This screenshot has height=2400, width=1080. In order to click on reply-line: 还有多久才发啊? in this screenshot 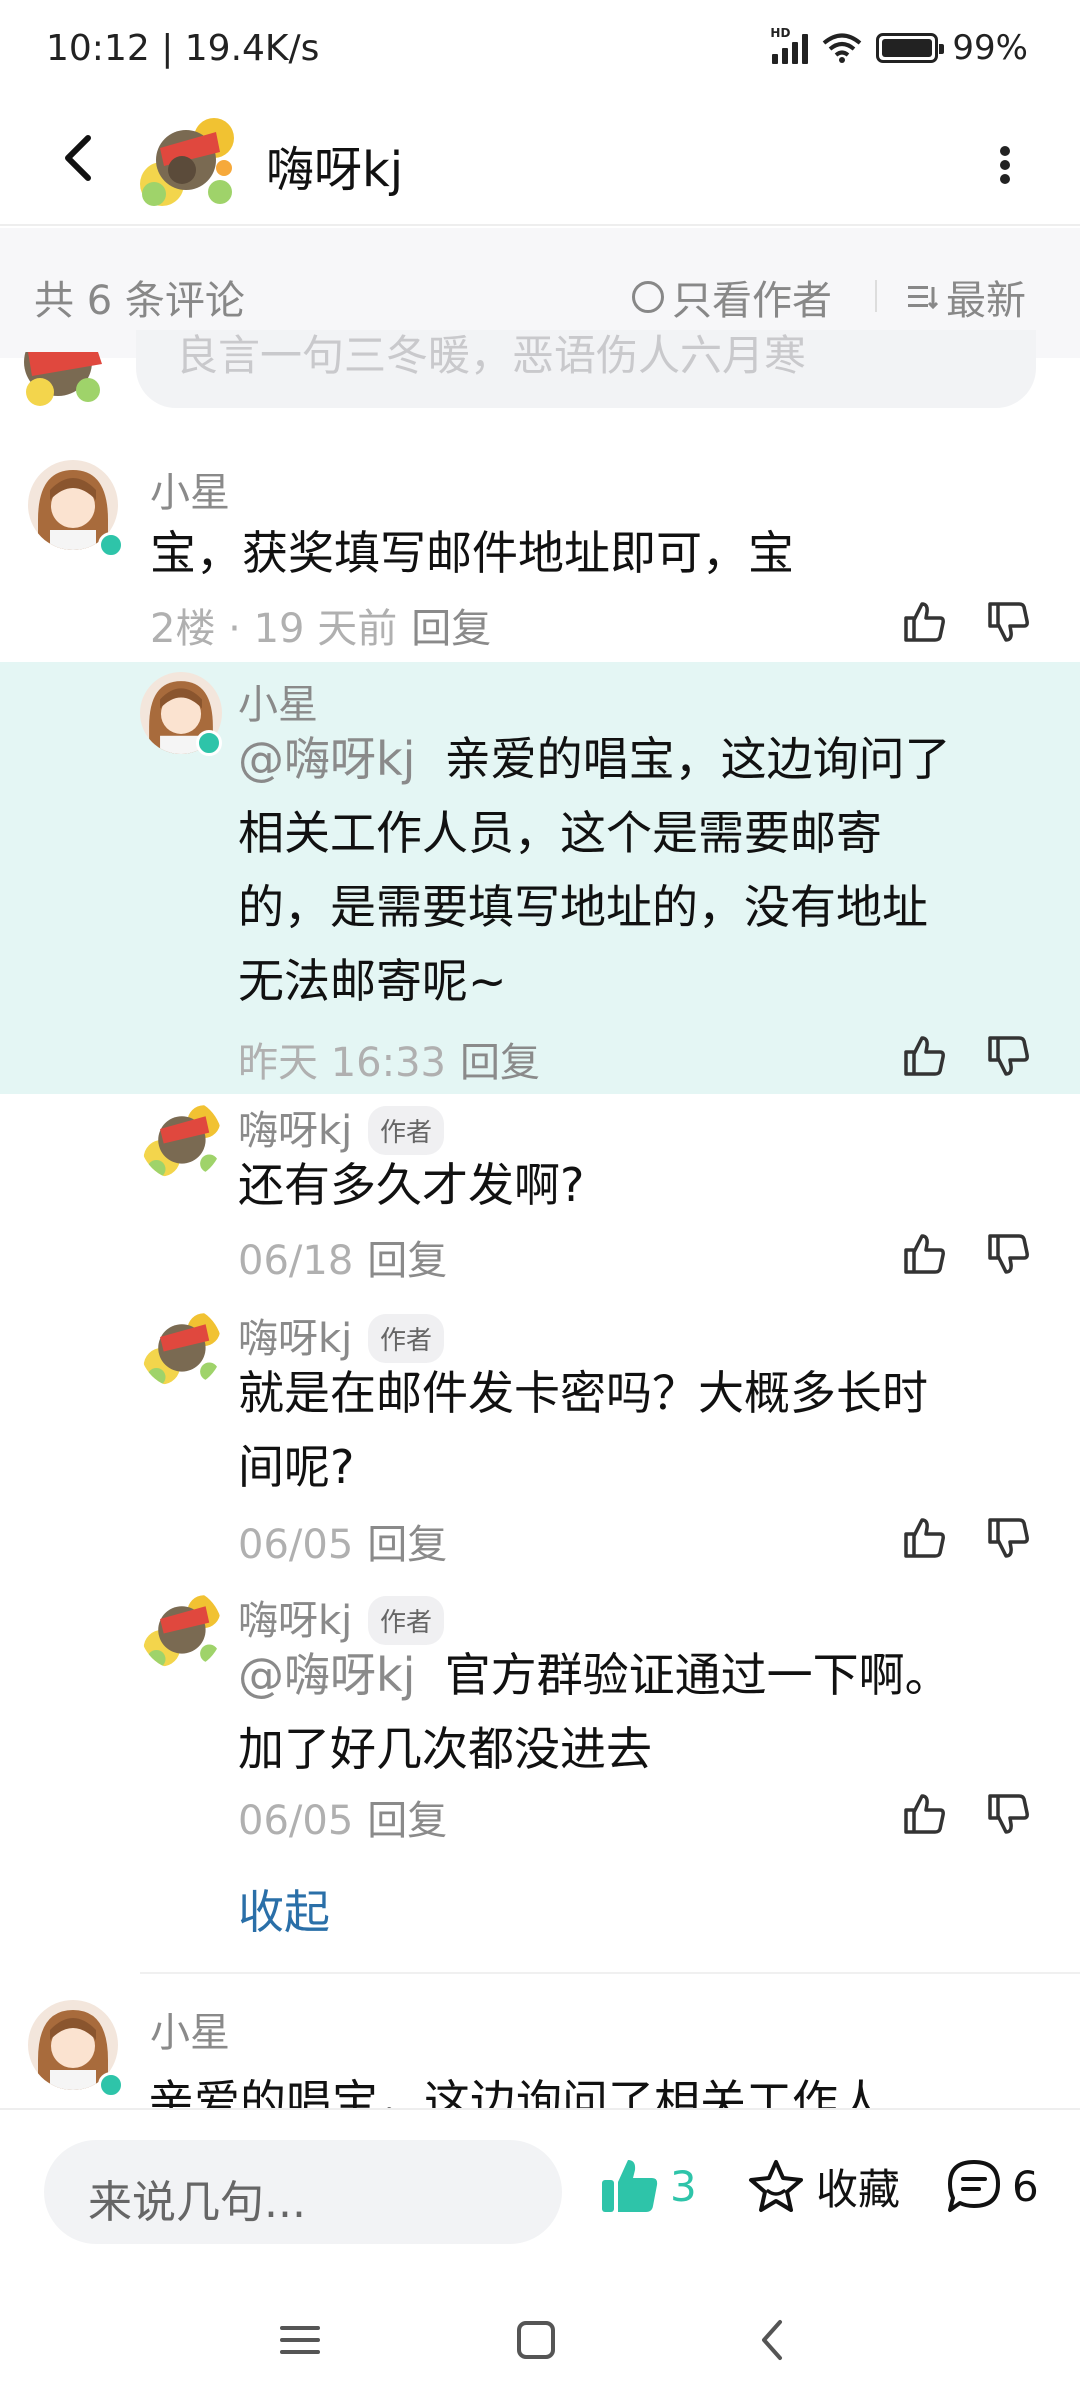, I will do `click(411, 1185)`.